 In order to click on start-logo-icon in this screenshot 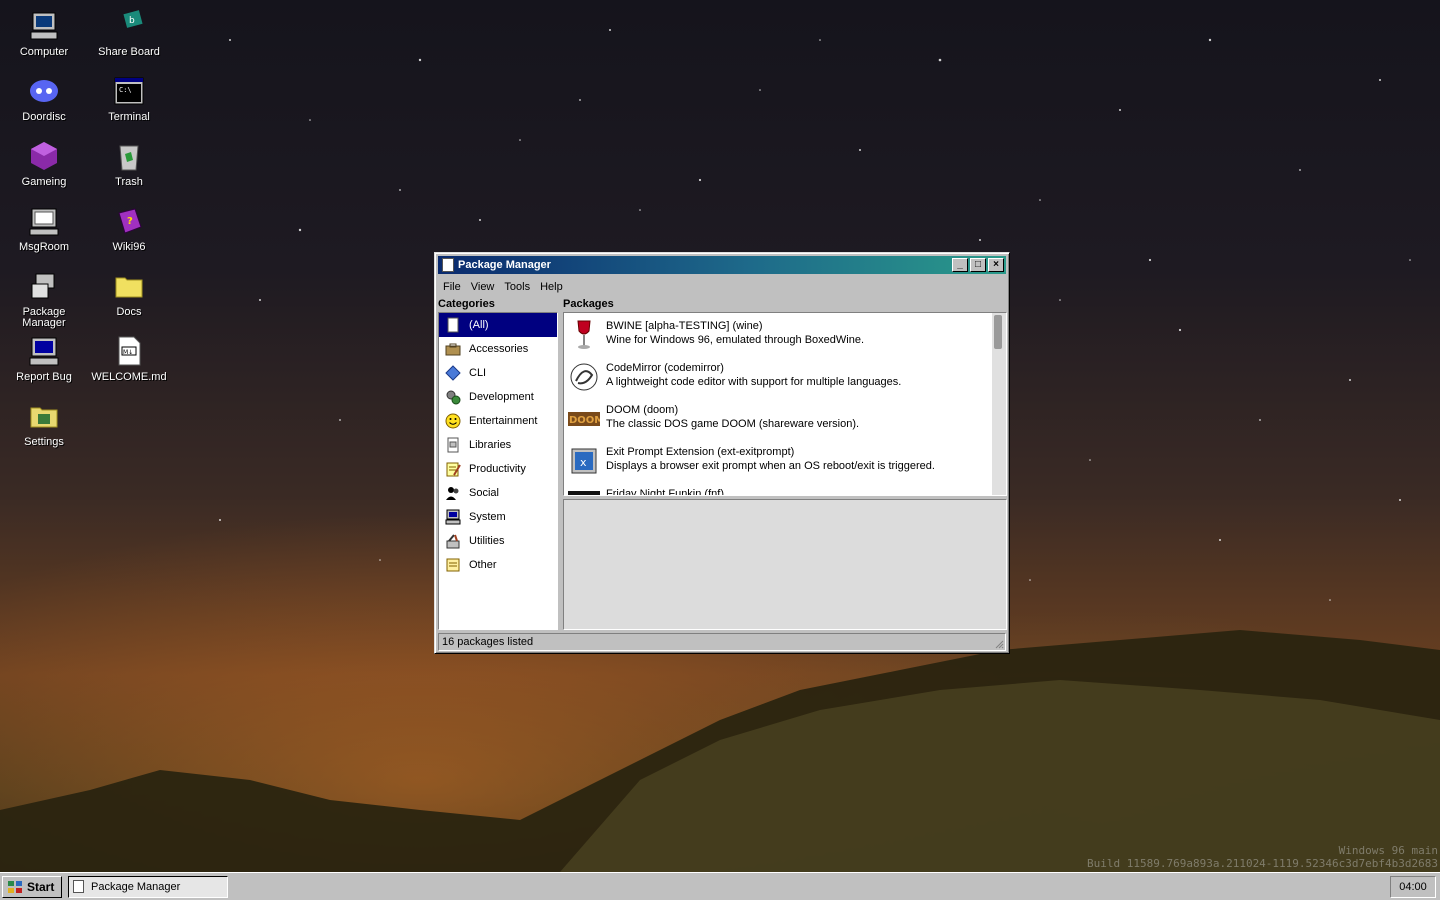, I will do `click(15, 887)`.